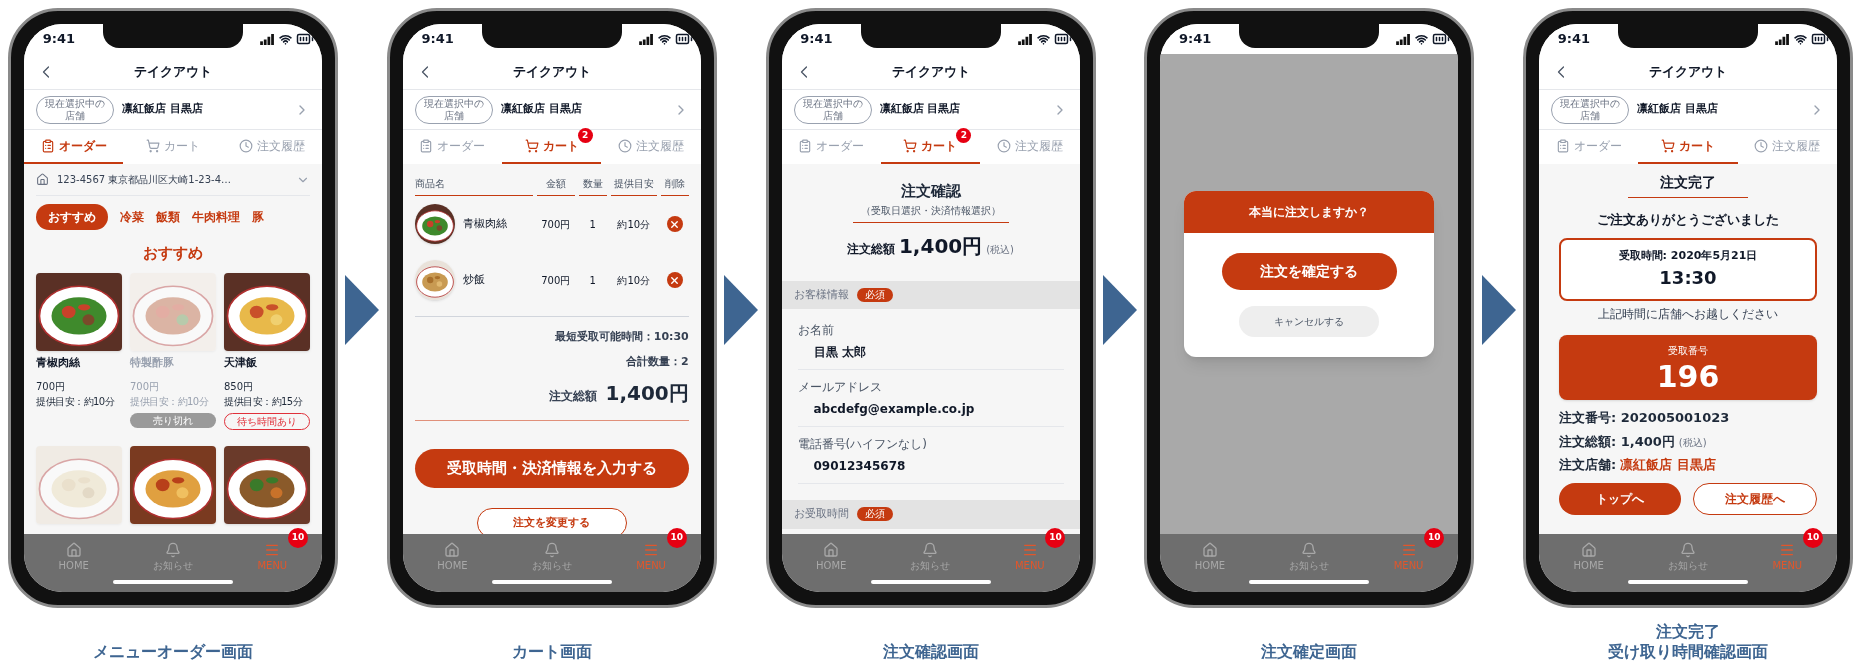  I want to click on field-label: メールアドレス, so click(840, 387).